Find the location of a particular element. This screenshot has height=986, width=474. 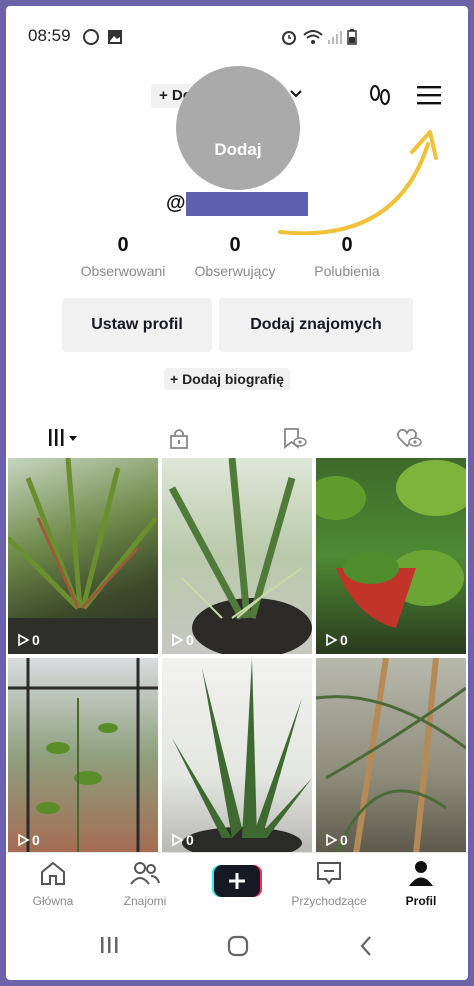

tab-private is located at coordinates (178, 438).